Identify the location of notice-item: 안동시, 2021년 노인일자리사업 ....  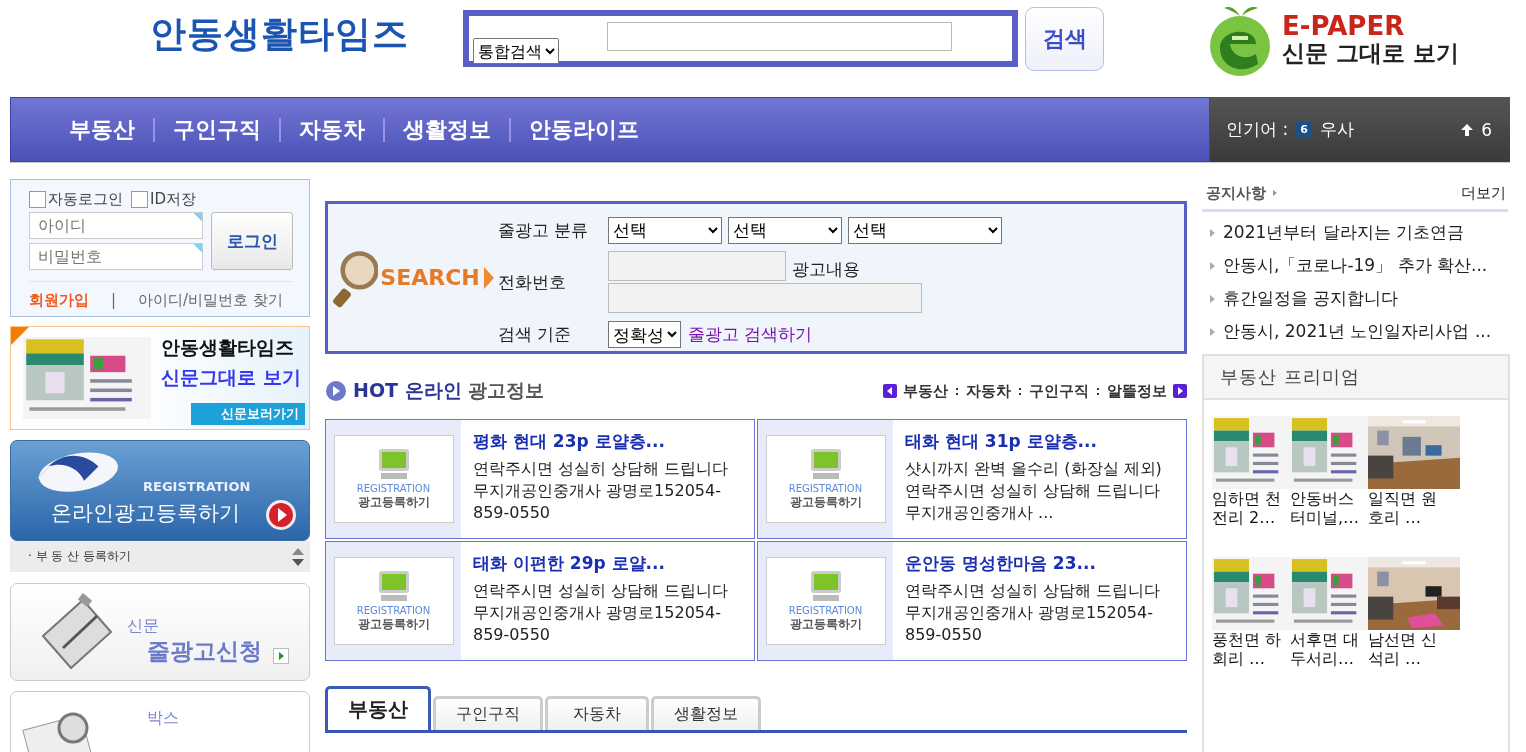
(1358, 331).